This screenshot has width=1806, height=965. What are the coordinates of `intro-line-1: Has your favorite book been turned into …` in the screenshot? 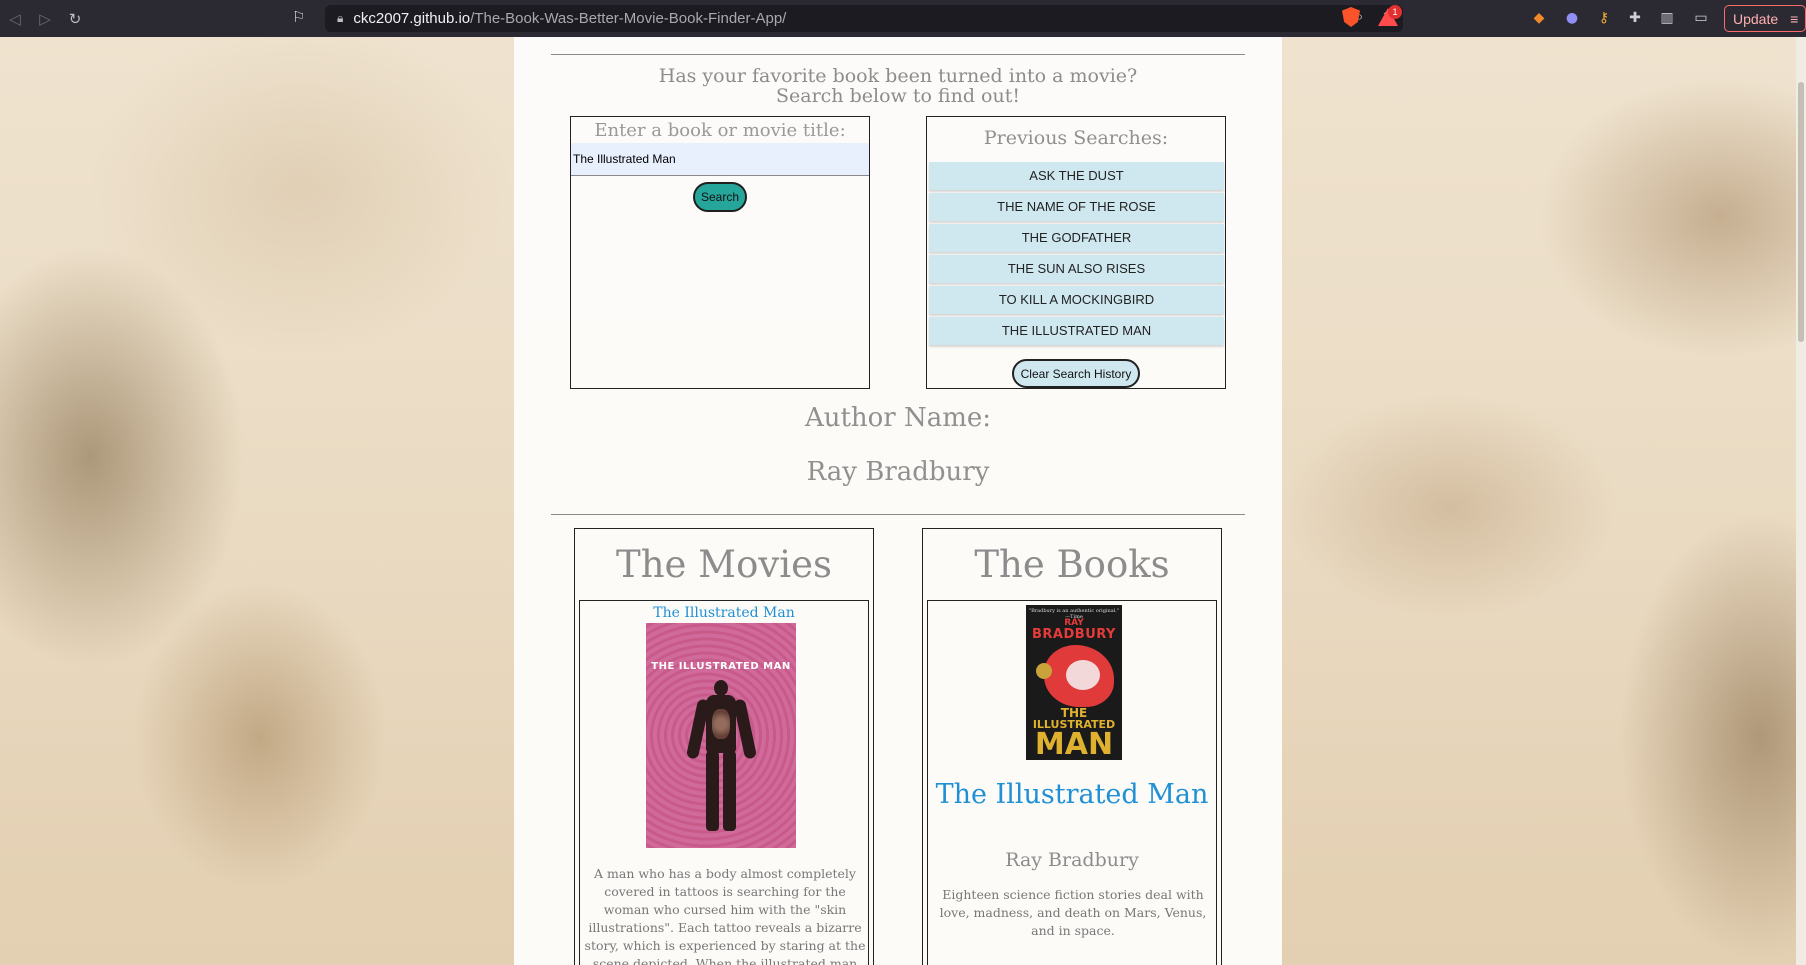 It's located at (898, 76).